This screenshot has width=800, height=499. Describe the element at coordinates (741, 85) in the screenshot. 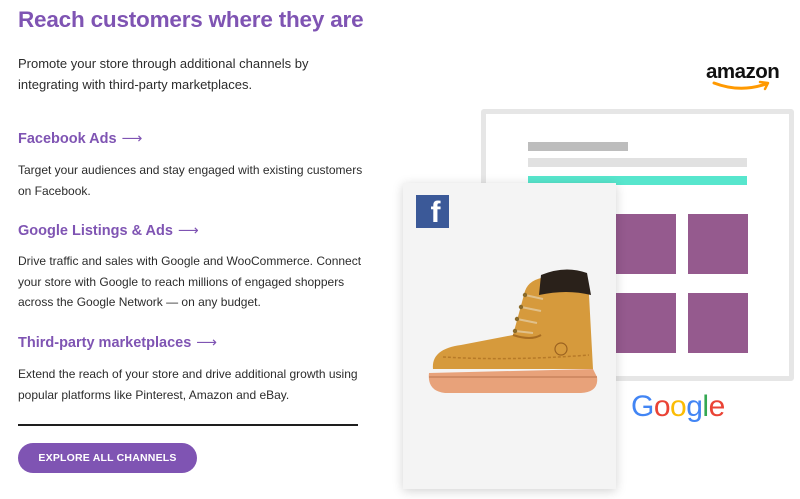

I see `amazon-smile-icon` at that location.